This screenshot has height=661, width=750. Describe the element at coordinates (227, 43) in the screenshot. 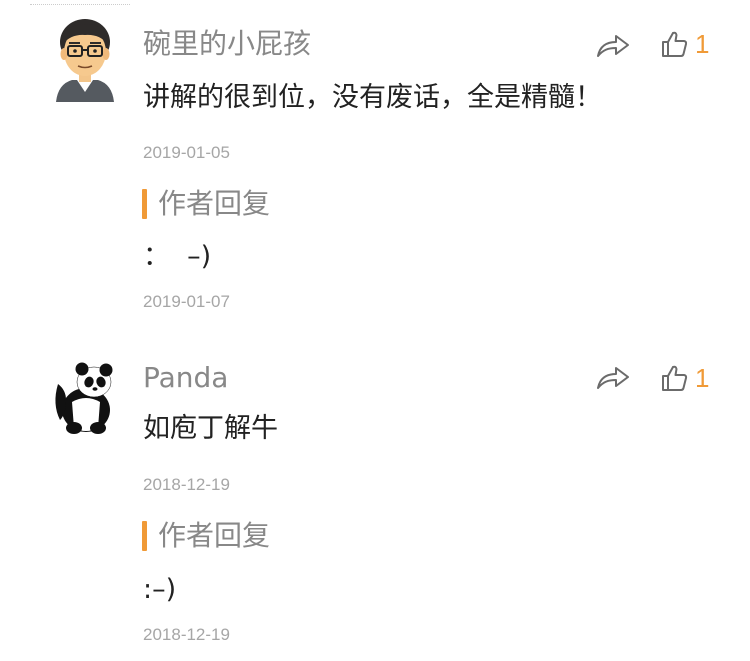

I see `username: 碗里的小屁孩` at that location.